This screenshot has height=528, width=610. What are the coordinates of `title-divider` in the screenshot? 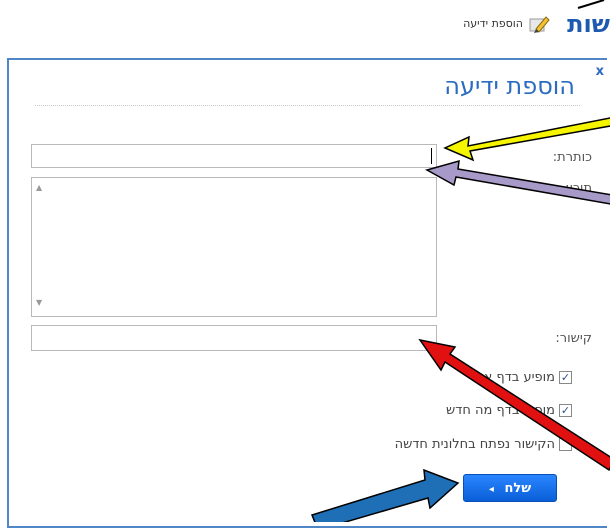 It's located at (307, 105).